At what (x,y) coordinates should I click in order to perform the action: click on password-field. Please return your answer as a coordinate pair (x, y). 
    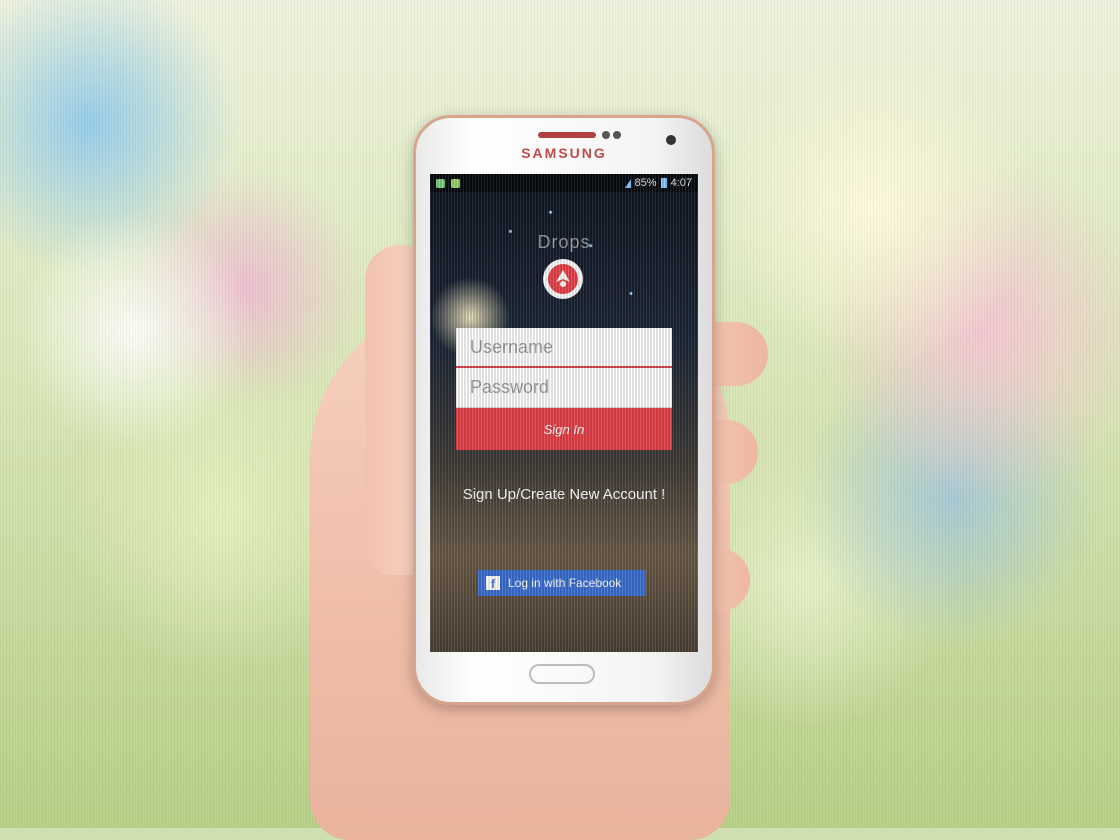
    Looking at the image, I should click on (564, 388).